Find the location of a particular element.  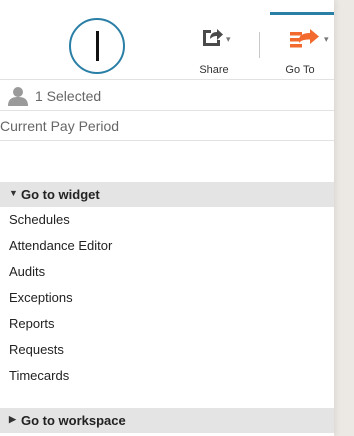

go-to-widget-title: Go to widget is located at coordinates (60, 194).